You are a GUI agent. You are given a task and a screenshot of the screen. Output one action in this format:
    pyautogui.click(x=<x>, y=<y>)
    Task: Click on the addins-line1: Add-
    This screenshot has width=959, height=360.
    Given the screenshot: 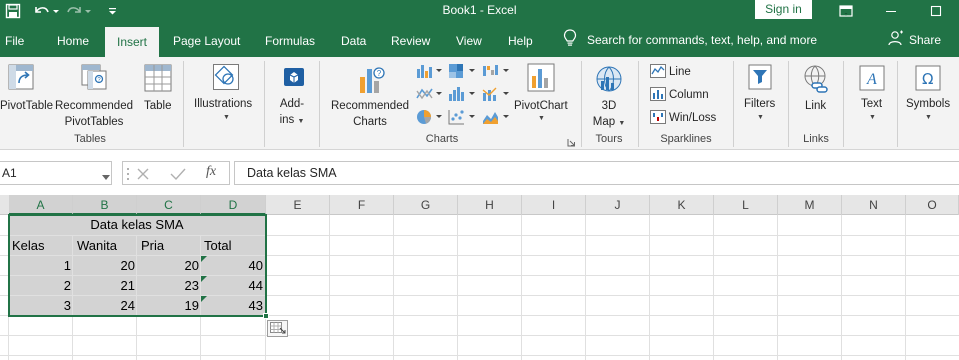 What is the action you would take?
    pyautogui.click(x=292, y=104)
    